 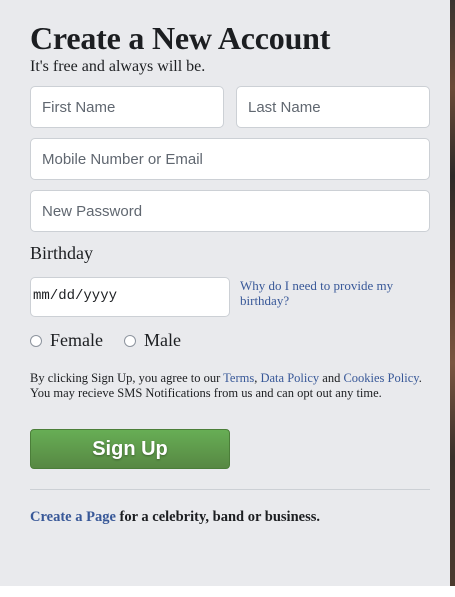 I want to click on gender-male-option: Male, so click(x=152, y=340).